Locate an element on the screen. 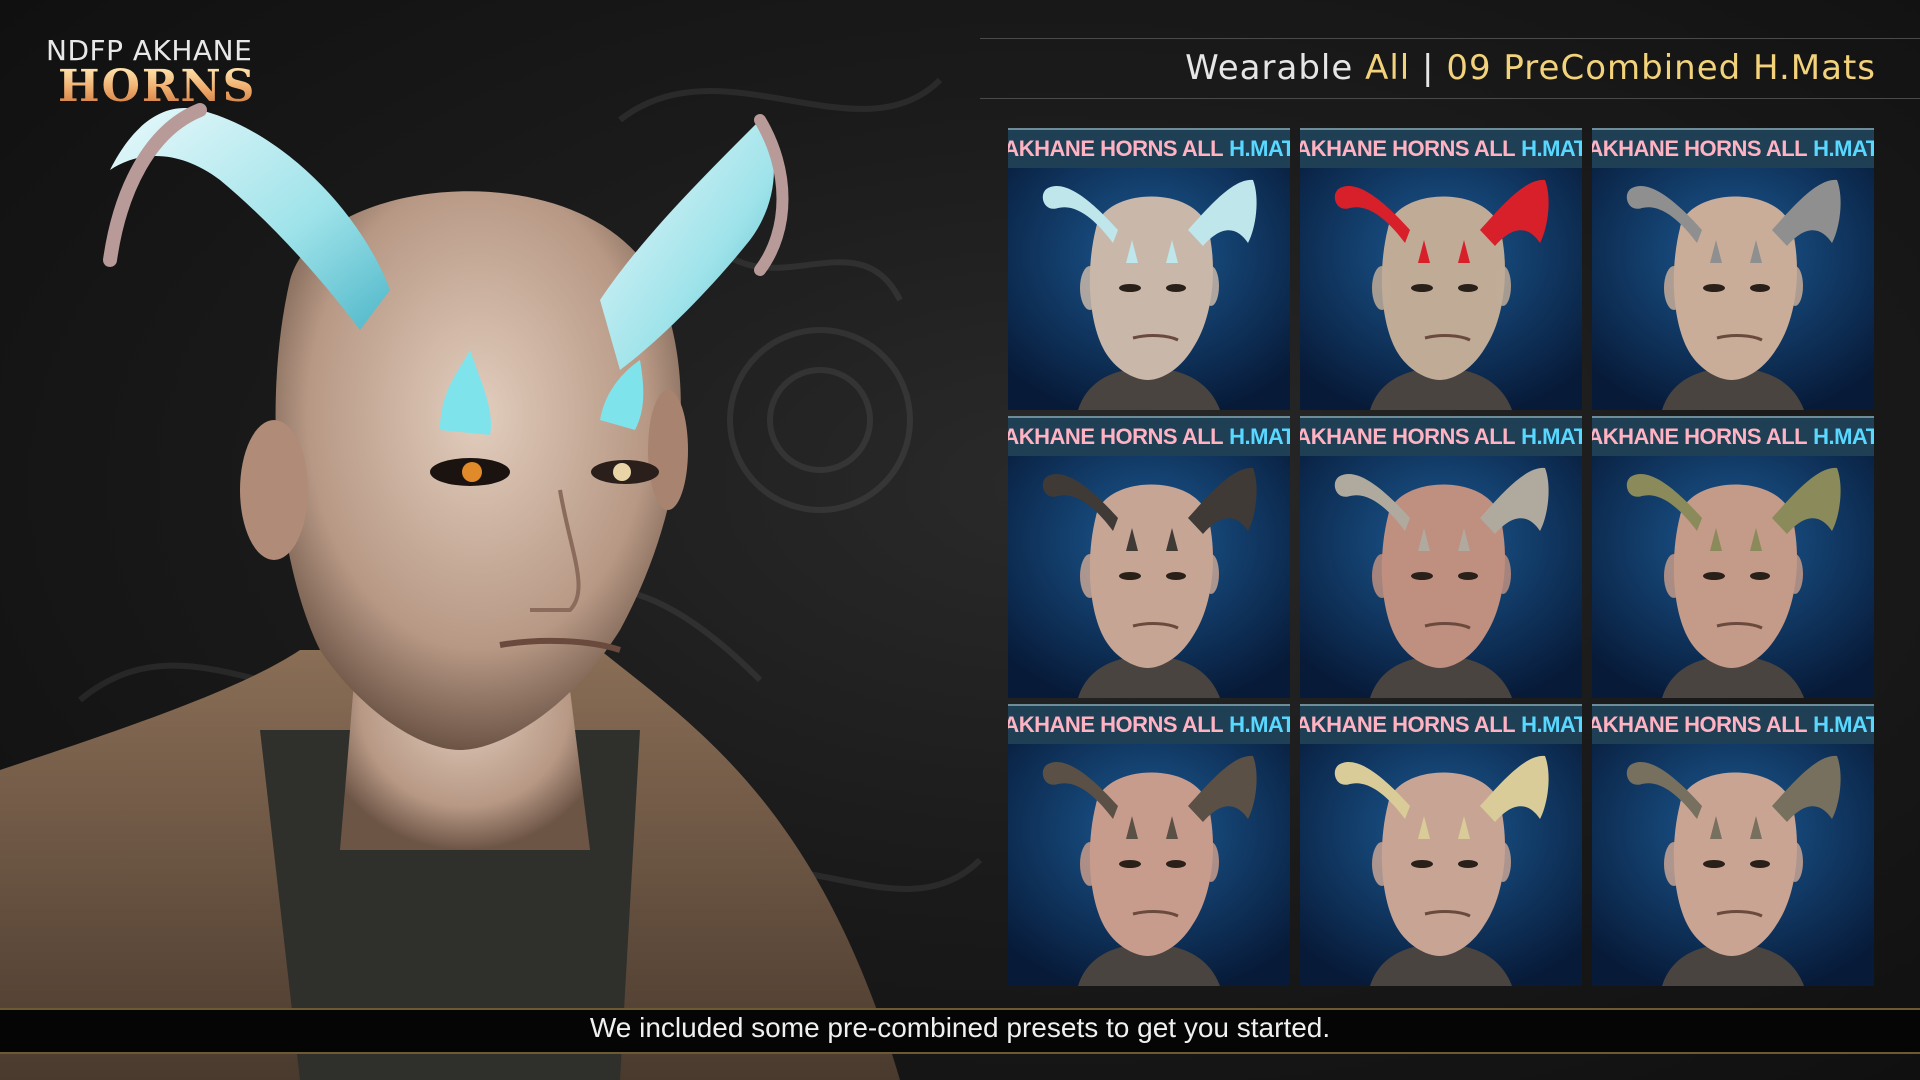 This screenshot has width=1920, height=1080. title-word-wearable: Wearable is located at coordinates (1269, 68).